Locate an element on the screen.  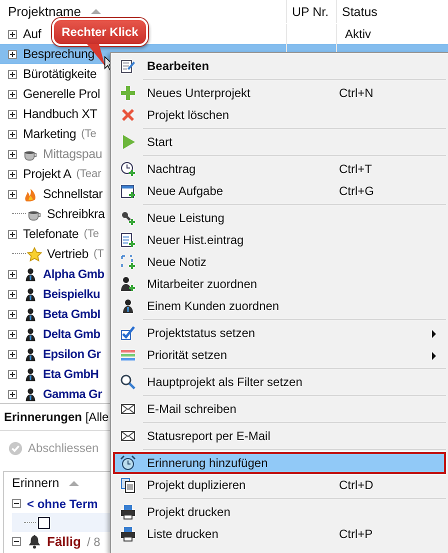
project-name: Delta Gmb is located at coordinates (71, 334).